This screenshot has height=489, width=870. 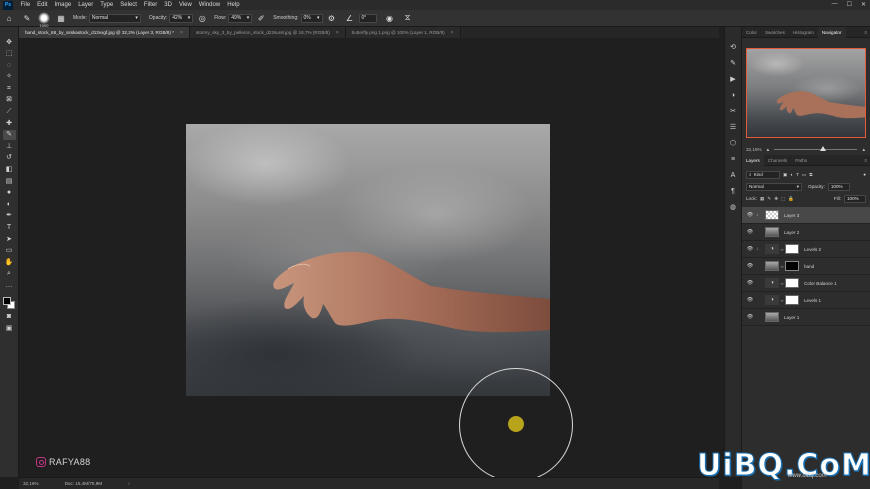 What do you see at coordinates (9, 262) in the screenshot?
I see `hand-tool-icon: ✋` at bounding box center [9, 262].